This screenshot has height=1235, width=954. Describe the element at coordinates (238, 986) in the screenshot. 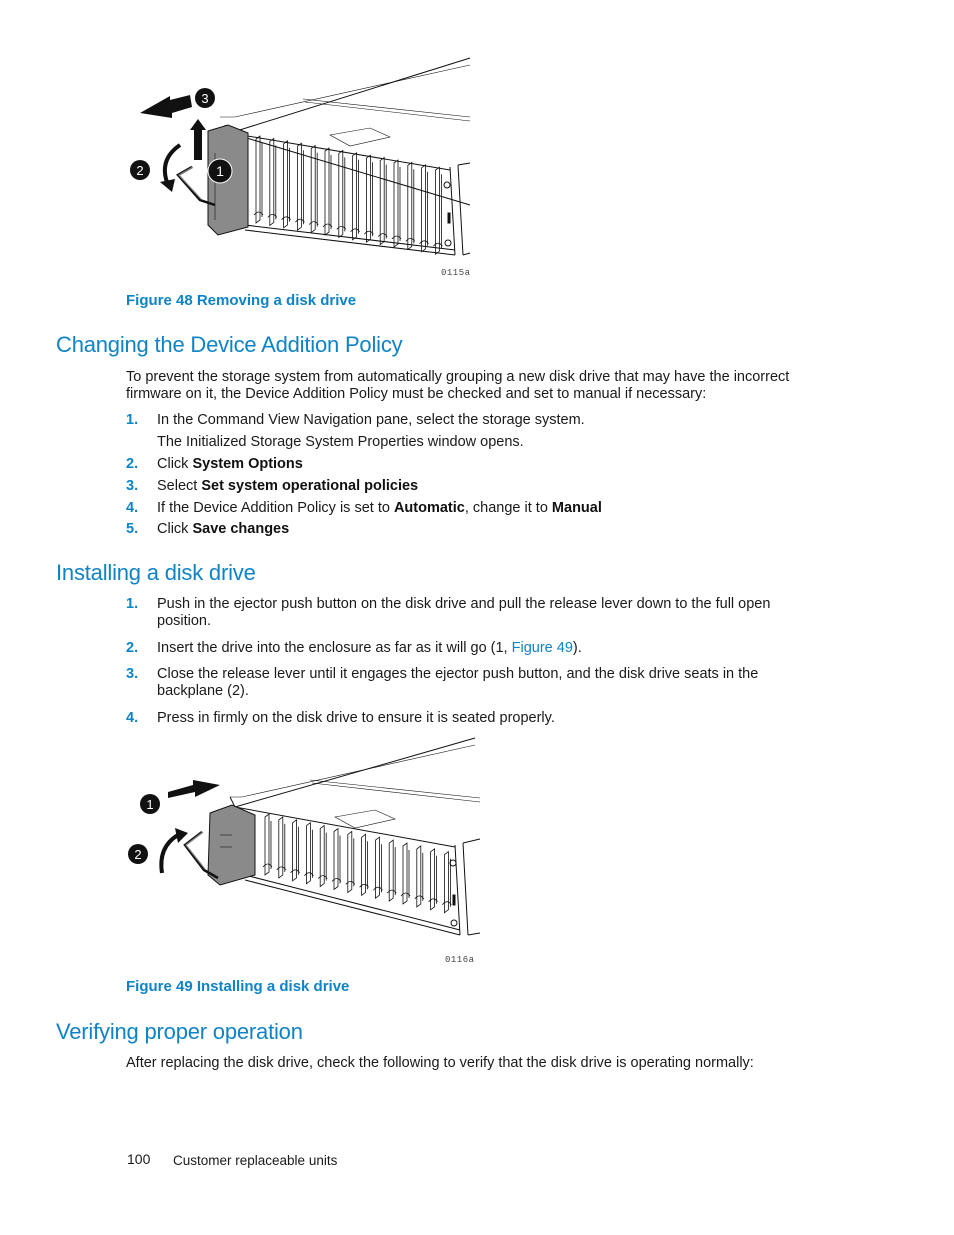

I see `figure-49-caption: Figure 49 Installing a disk drive` at that location.